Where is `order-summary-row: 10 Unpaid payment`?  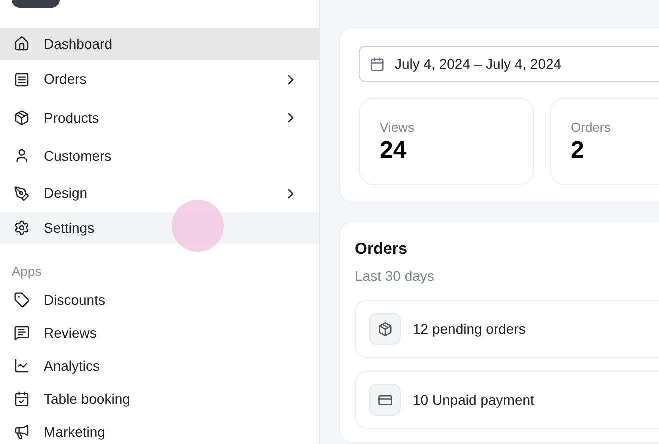
order-summary-row: 10 Unpaid payment is located at coordinates (507, 400).